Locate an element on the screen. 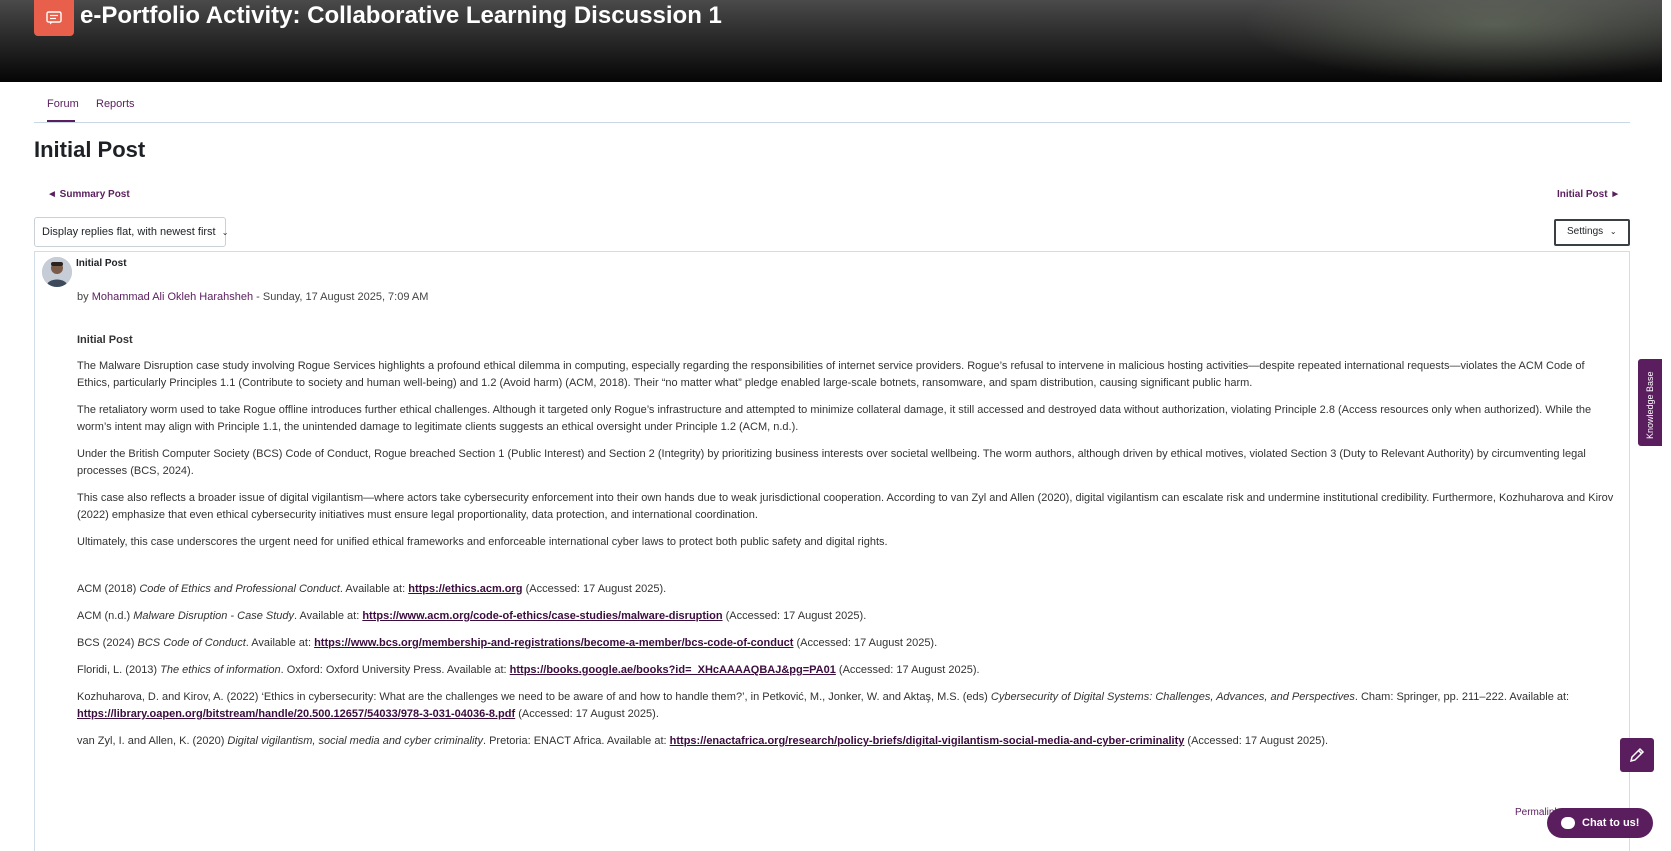 The image size is (1671, 851). reference-title: Code of Ethics and Professional Conduct is located at coordinates (239, 589).